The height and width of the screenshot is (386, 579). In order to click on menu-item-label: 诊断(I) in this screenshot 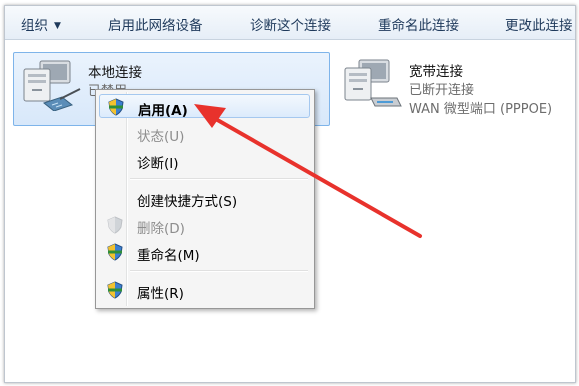, I will do `click(158, 164)`.